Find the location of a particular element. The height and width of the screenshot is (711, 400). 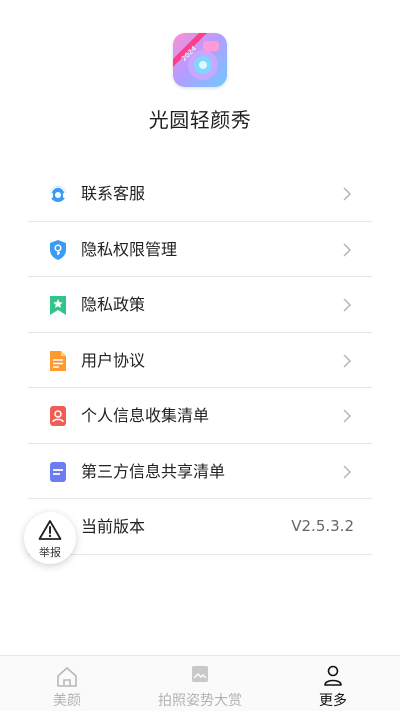

menu-item-label: 个人信息收集清单 is located at coordinates (145, 415).